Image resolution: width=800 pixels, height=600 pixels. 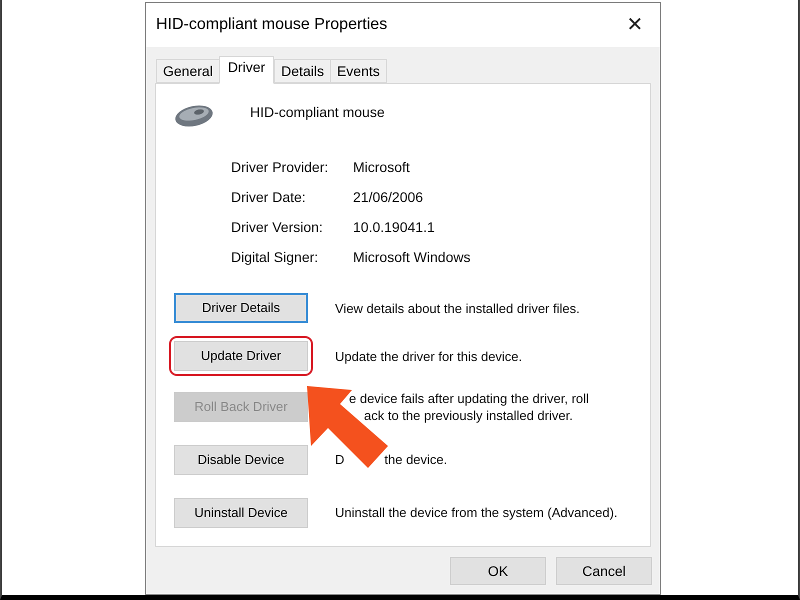 What do you see at coordinates (388, 197) in the screenshot?
I see `property-value: 21/06/2006` at bounding box center [388, 197].